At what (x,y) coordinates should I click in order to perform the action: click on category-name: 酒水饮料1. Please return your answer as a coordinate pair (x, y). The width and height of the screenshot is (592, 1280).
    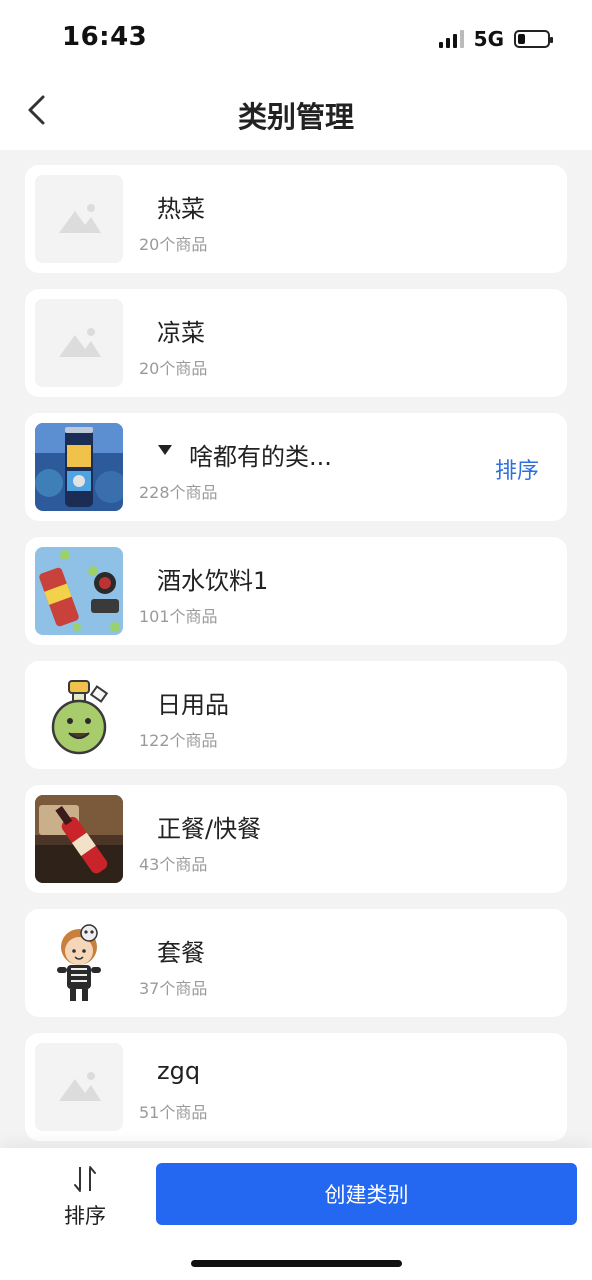
    Looking at the image, I should click on (213, 581).